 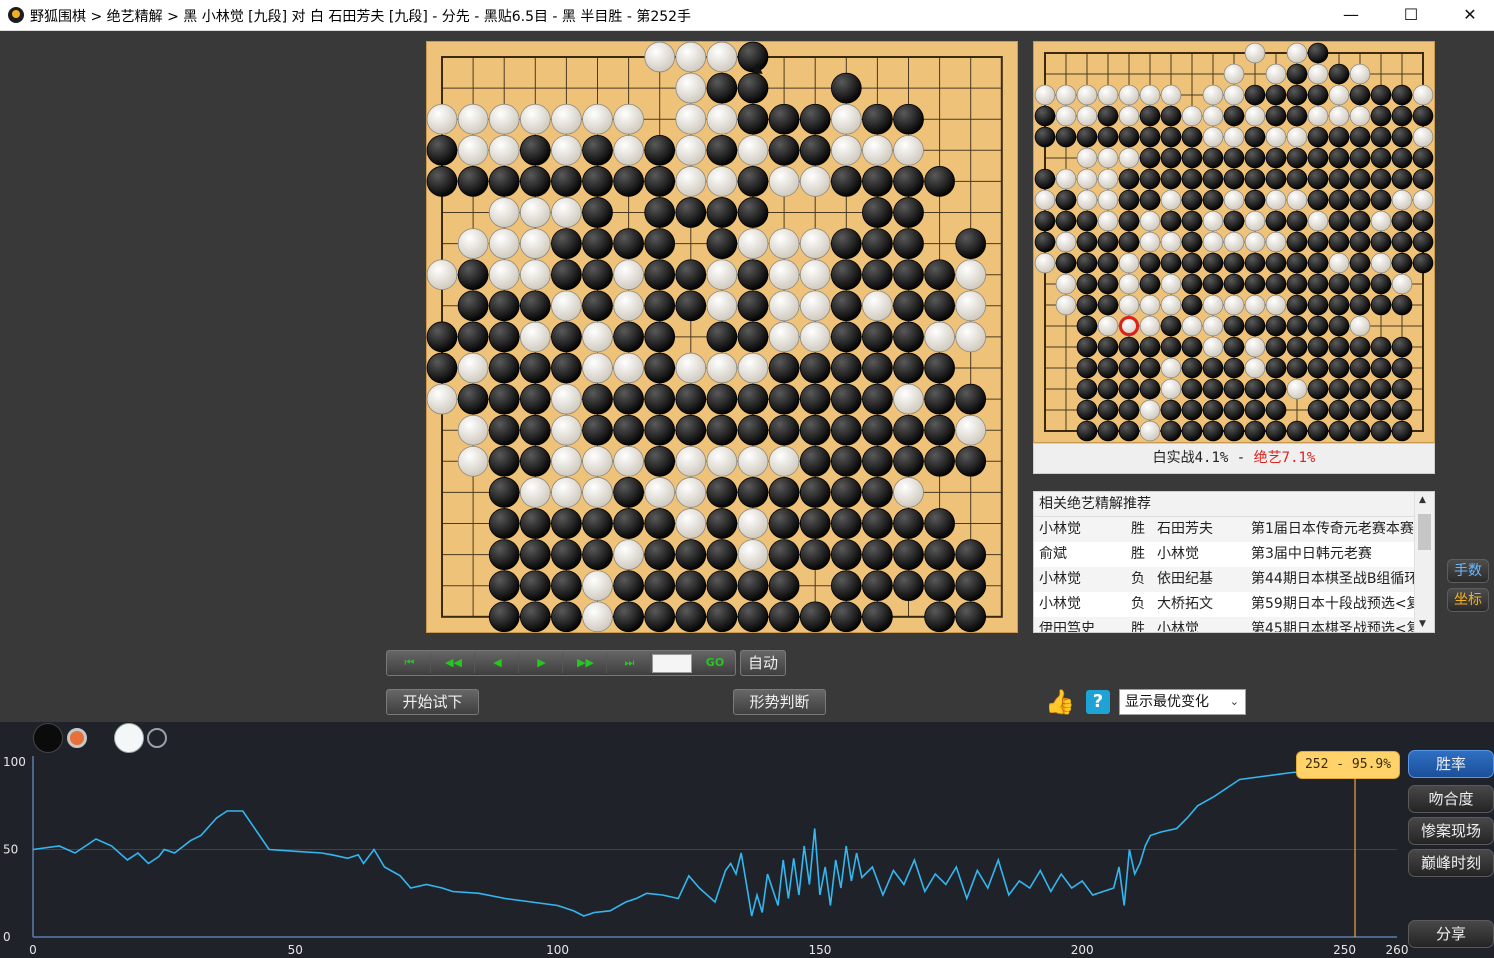 What do you see at coordinates (630, 663) in the screenshot?
I see `last-move-button: ⏭` at bounding box center [630, 663].